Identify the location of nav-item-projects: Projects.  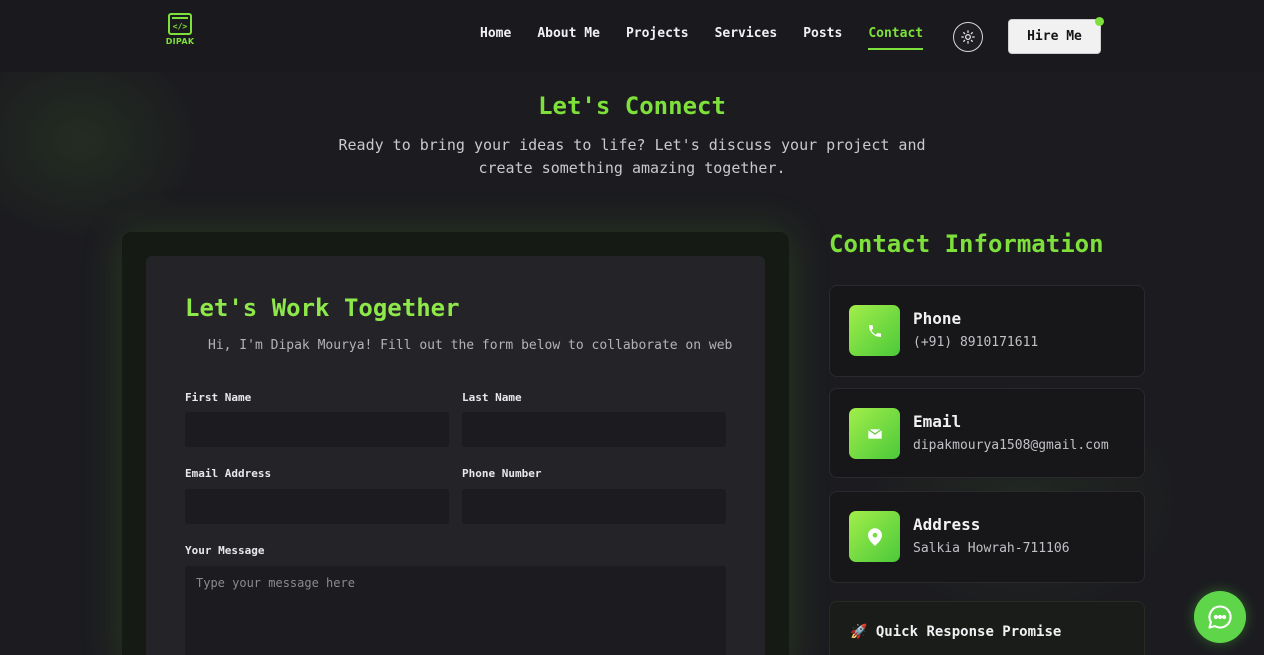
(657, 33).